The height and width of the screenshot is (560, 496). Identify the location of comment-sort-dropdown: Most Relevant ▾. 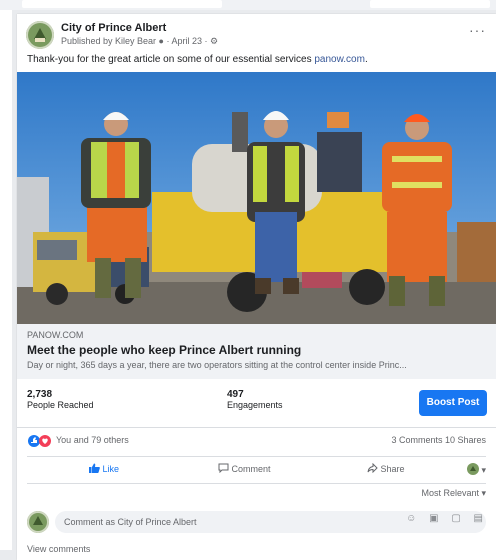
(453, 493).